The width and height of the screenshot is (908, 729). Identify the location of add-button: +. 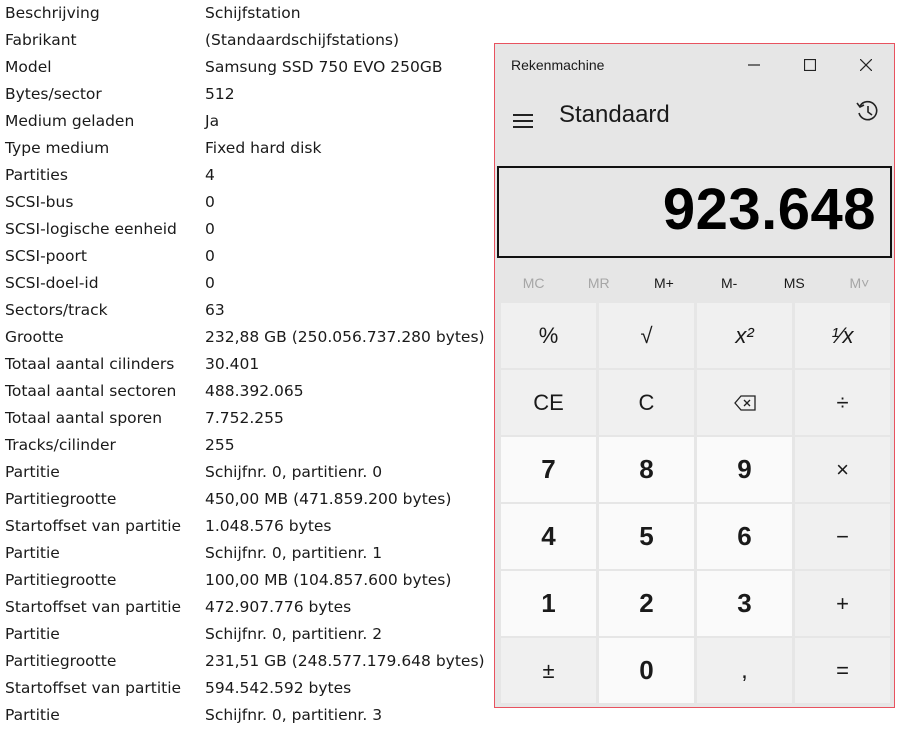
(842, 603).